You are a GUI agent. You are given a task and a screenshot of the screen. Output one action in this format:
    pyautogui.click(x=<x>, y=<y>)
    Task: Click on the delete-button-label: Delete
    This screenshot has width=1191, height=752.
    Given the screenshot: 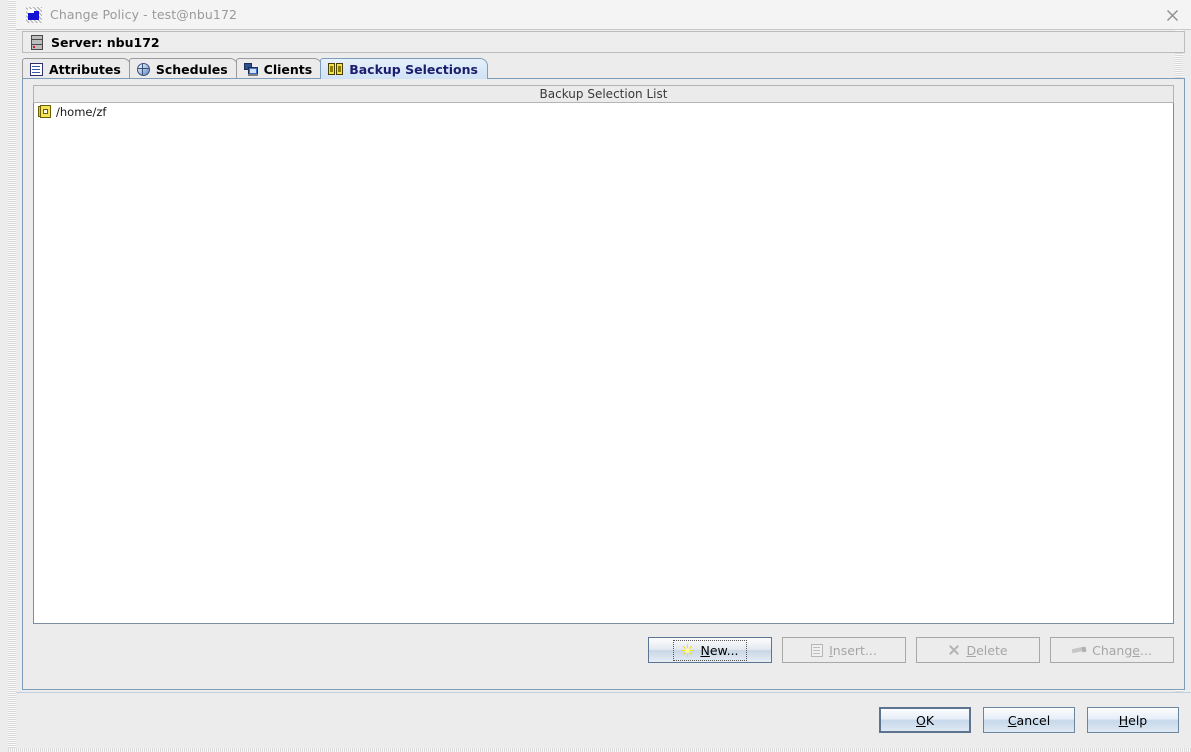 What is the action you would take?
    pyautogui.click(x=987, y=650)
    